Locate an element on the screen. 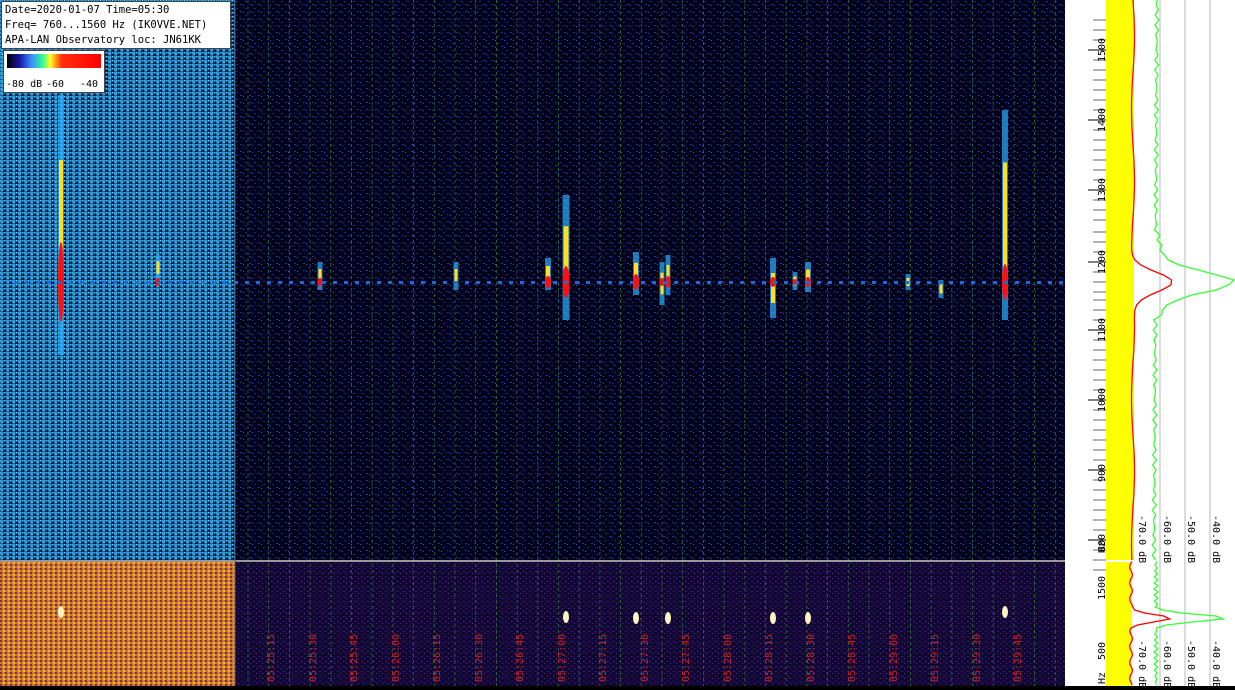 This screenshot has width=1235, height=690. date-time-line: Date=2020-01-07 Time=05:30 is located at coordinates (87, 10).